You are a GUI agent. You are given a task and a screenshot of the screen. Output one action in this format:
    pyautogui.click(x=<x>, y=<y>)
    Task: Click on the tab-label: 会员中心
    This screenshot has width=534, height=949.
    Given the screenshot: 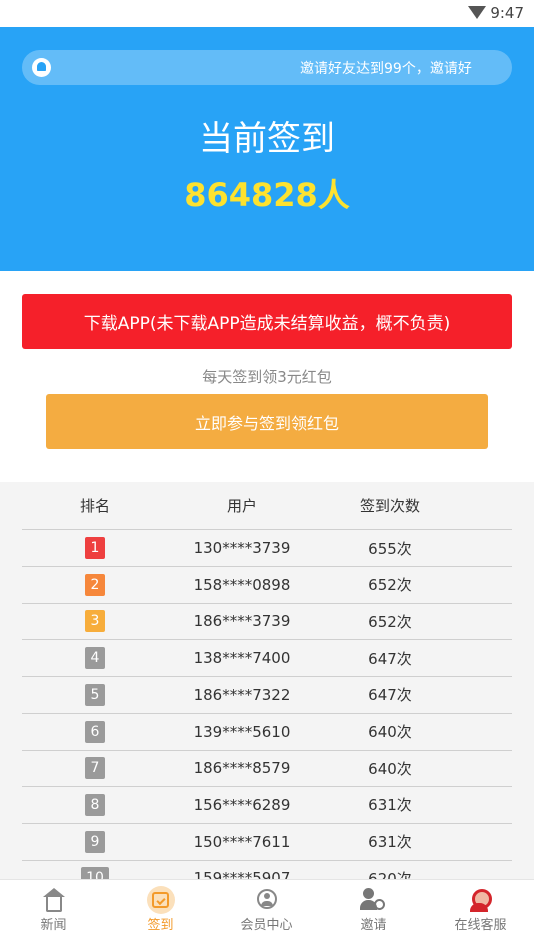 What is the action you would take?
    pyautogui.click(x=266, y=925)
    